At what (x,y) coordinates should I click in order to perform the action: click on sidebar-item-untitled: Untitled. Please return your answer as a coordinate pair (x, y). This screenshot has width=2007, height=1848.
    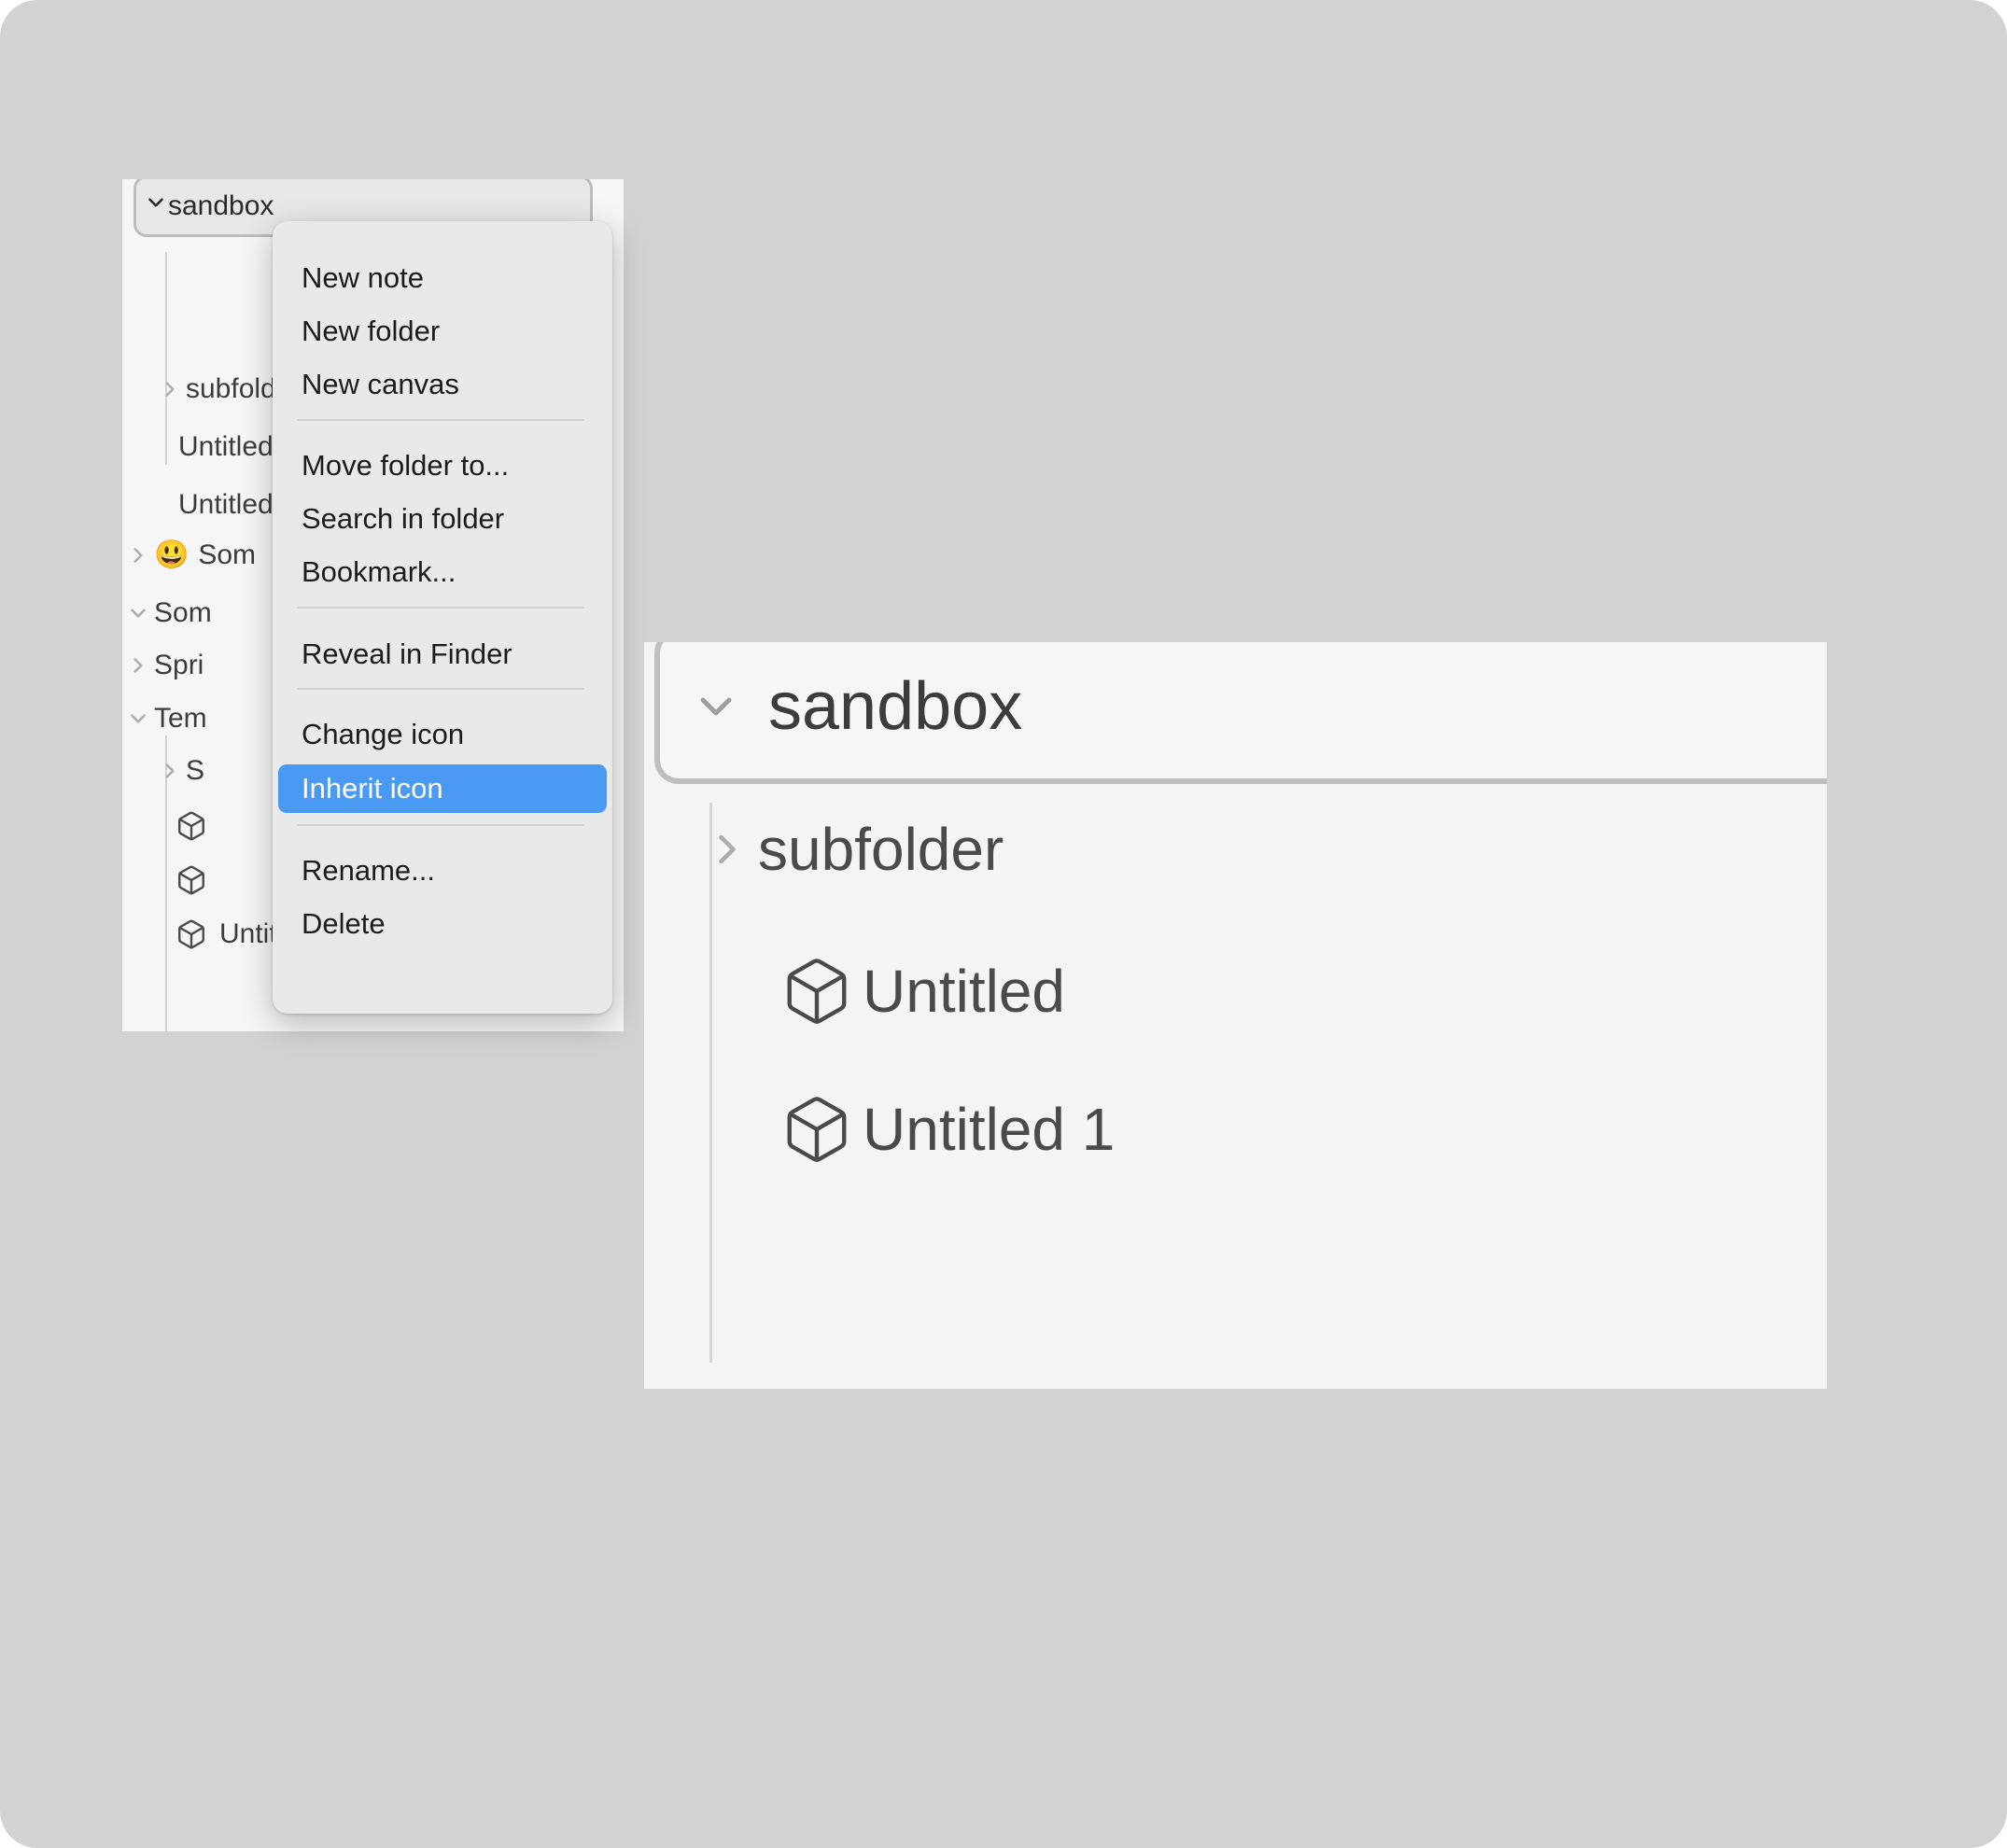
    Looking at the image, I should click on (226, 447).